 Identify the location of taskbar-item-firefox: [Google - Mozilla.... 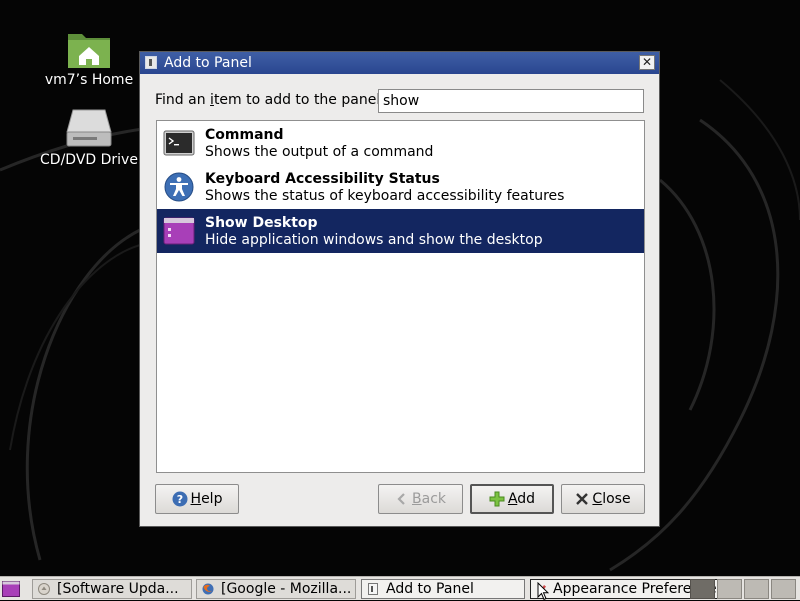
(276, 589).